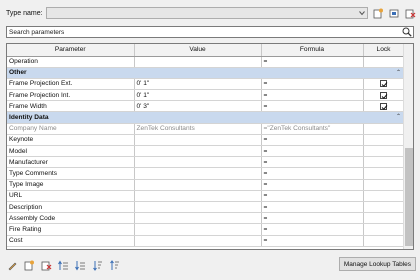  Describe the element at coordinates (210, 32) in the screenshot. I see `search-input: Search parameters` at that location.